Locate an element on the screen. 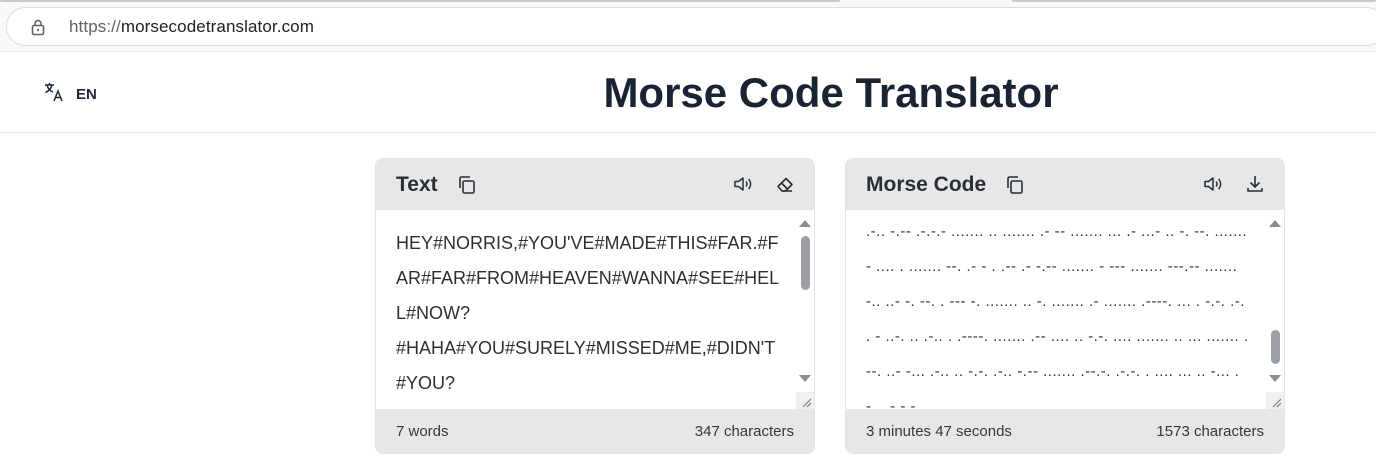  page-title: Morse Code Translator is located at coordinates (831, 92).